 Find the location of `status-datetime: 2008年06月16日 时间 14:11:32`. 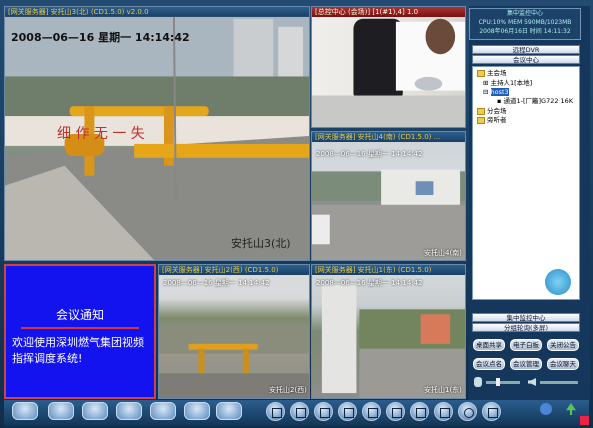

status-datetime: 2008年06月16日 时间 14:11:32 is located at coordinates (525, 31).